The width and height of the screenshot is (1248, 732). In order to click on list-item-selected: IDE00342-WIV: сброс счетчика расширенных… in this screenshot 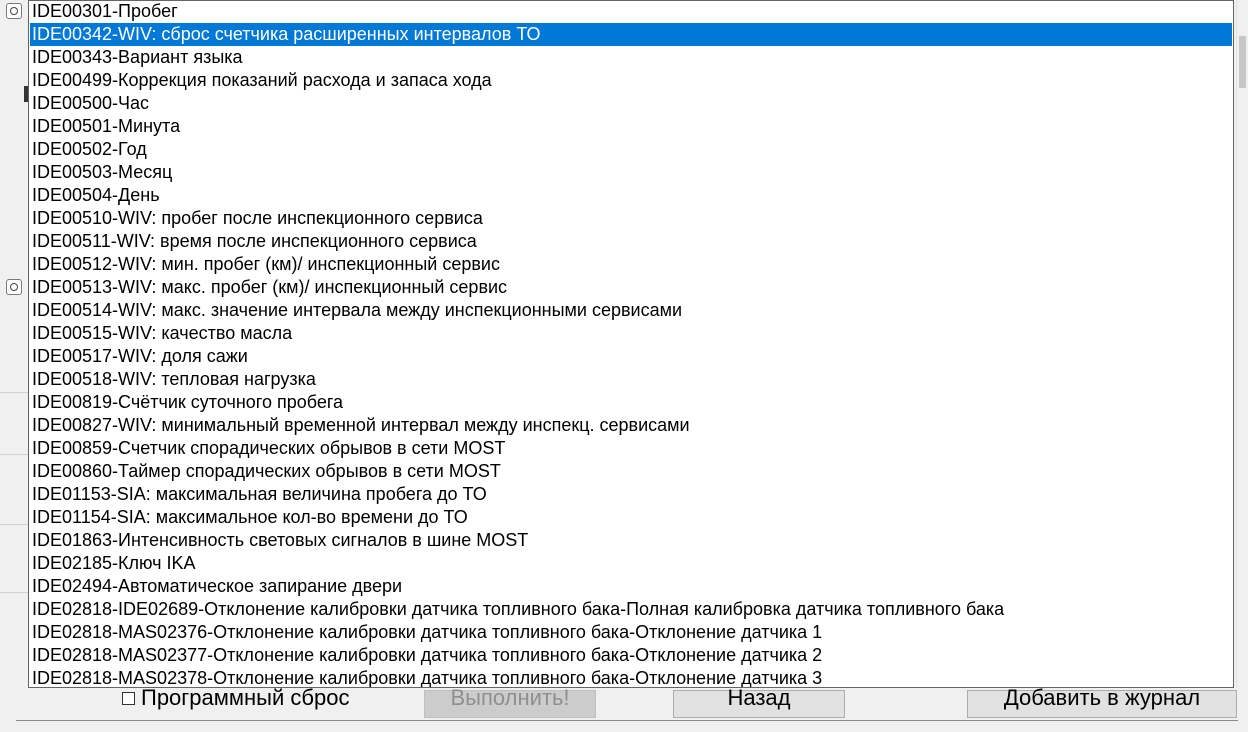, I will do `click(631, 34)`.